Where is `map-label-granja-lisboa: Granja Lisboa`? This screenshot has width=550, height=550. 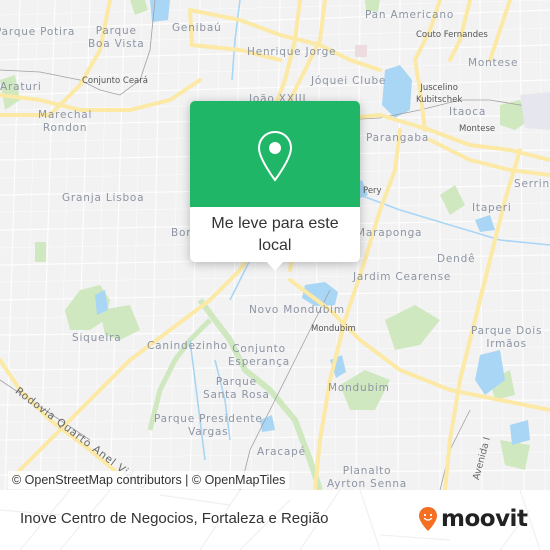
map-label-granja-lisboa: Granja Lisboa is located at coordinates (103, 198).